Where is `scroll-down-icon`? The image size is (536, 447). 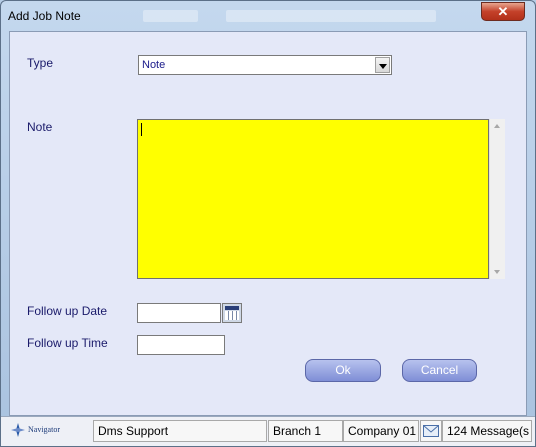 scroll-down-icon is located at coordinates (497, 272).